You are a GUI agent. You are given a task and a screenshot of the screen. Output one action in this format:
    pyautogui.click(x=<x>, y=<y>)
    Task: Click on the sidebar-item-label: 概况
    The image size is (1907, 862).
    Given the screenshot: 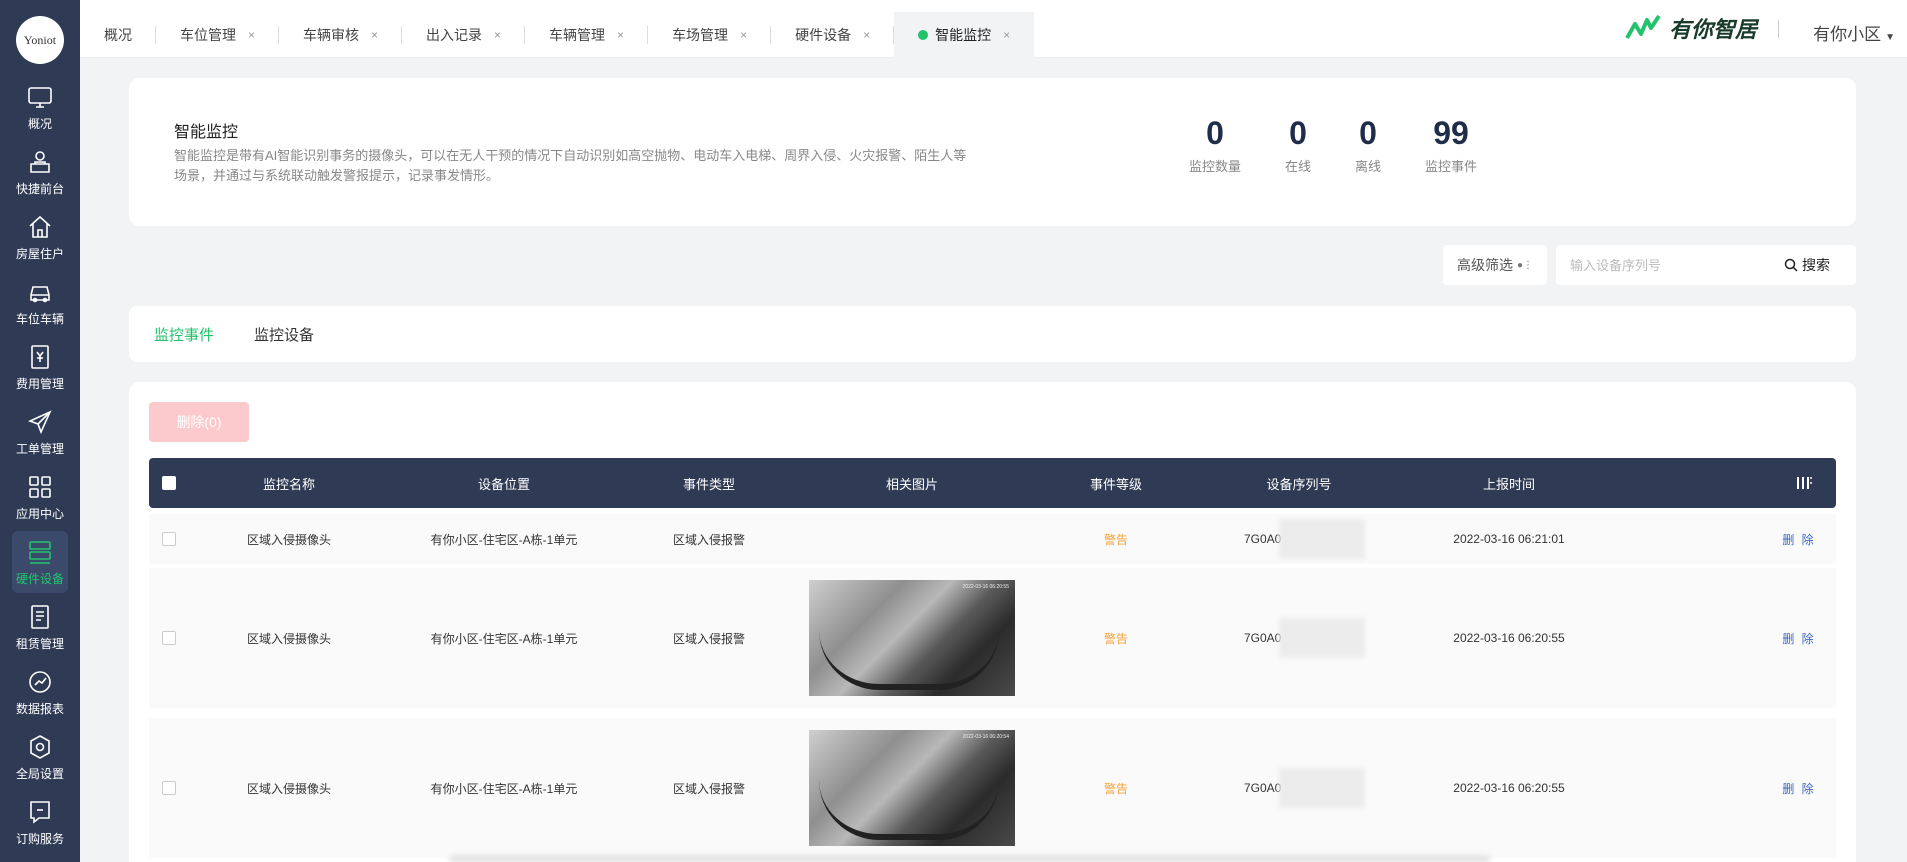 What is the action you would take?
    pyautogui.click(x=39, y=123)
    